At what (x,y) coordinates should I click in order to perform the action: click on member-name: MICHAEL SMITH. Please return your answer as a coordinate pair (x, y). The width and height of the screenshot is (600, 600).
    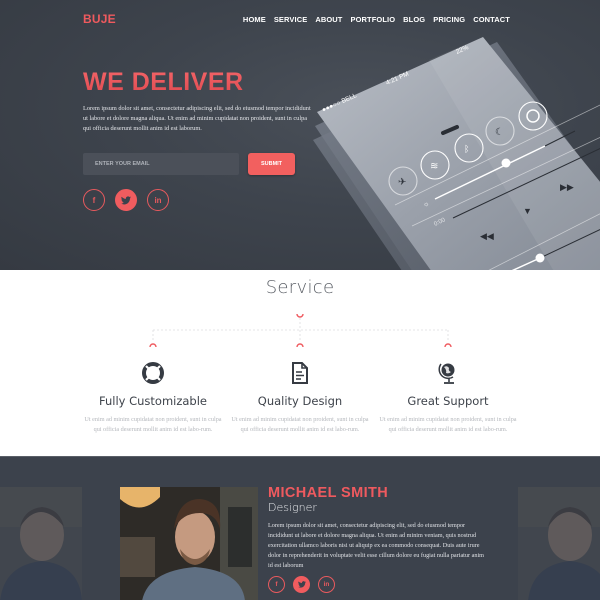
    Looking at the image, I should click on (328, 493).